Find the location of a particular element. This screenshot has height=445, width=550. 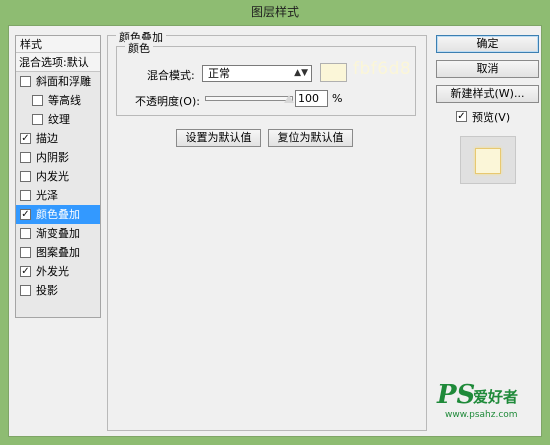

style-item: 等高线 is located at coordinates (58, 100).